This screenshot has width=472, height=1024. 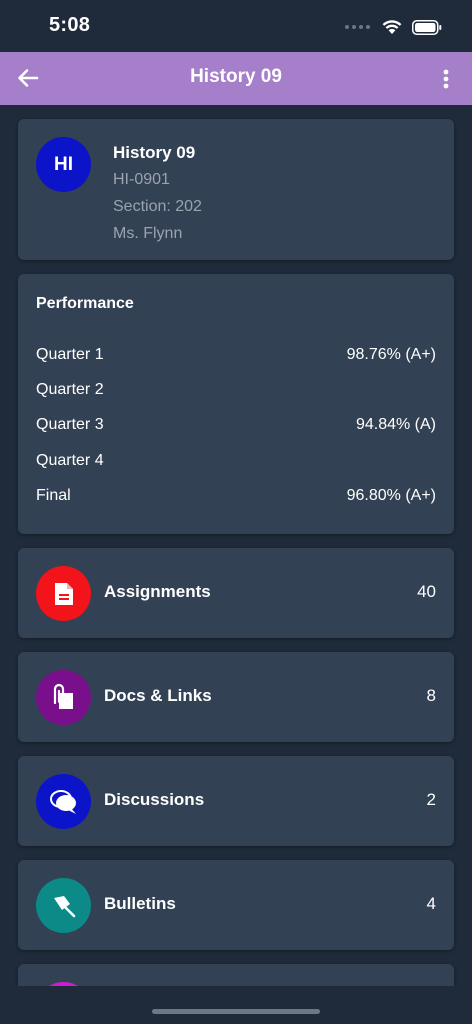 I want to click on performance-row: Quarter 4, so click(x=236, y=460).